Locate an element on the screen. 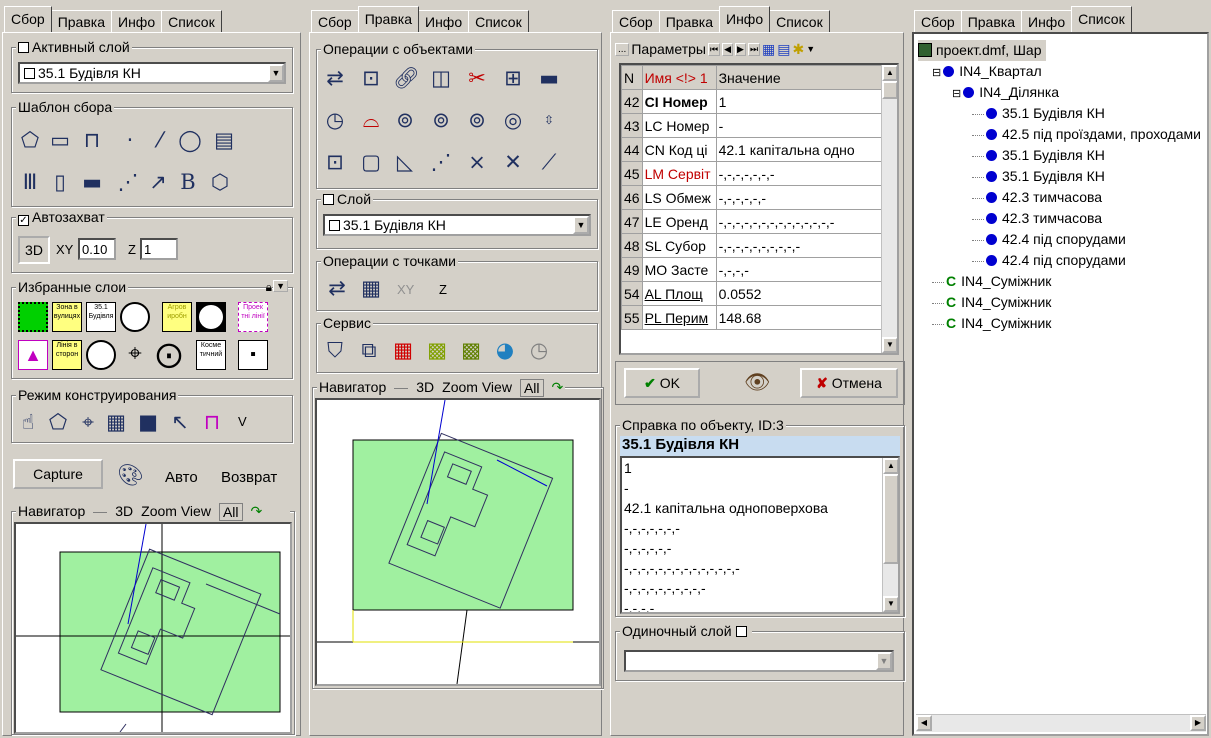 This screenshot has width=1211, height=738. chart-icon: ◕ is located at coordinates (505, 350).